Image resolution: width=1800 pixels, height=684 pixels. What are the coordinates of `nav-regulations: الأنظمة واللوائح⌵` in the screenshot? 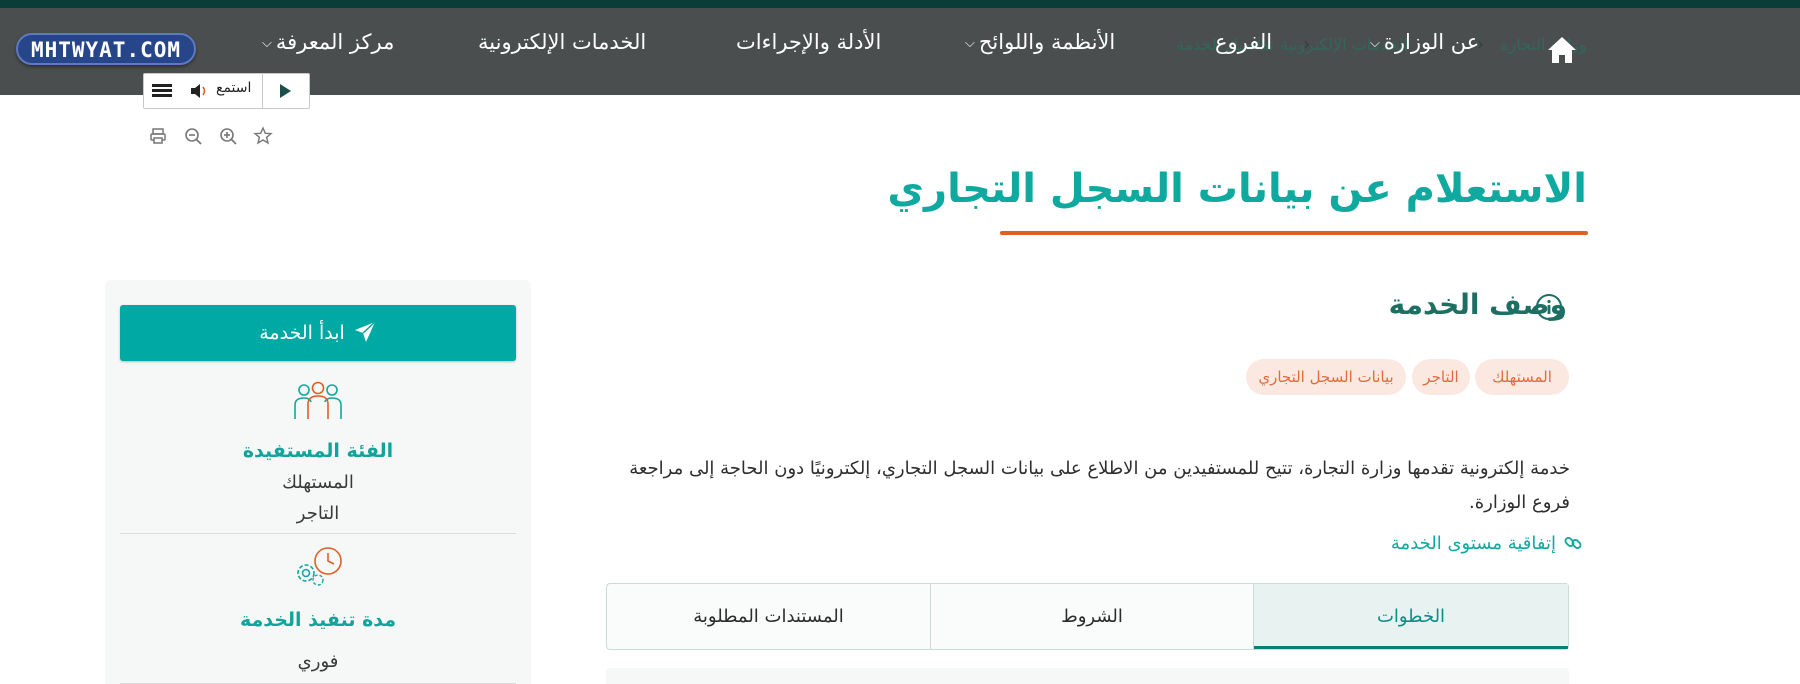 It's located at (1040, 42).